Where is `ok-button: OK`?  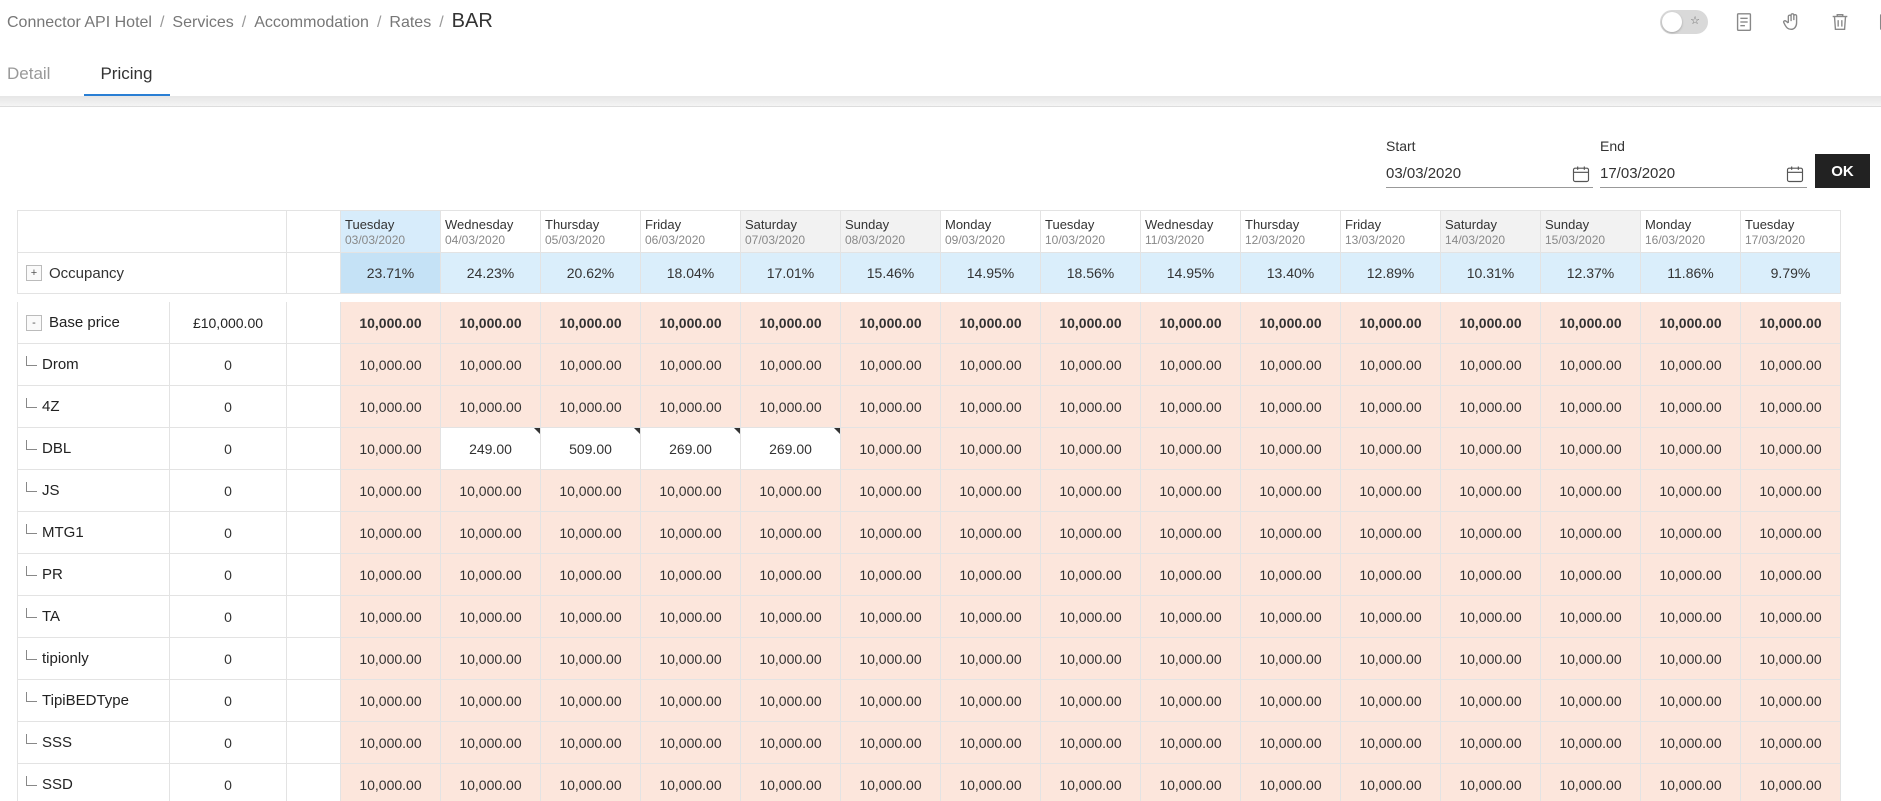
ok-button: OK is located at coordinates (1842, 171).